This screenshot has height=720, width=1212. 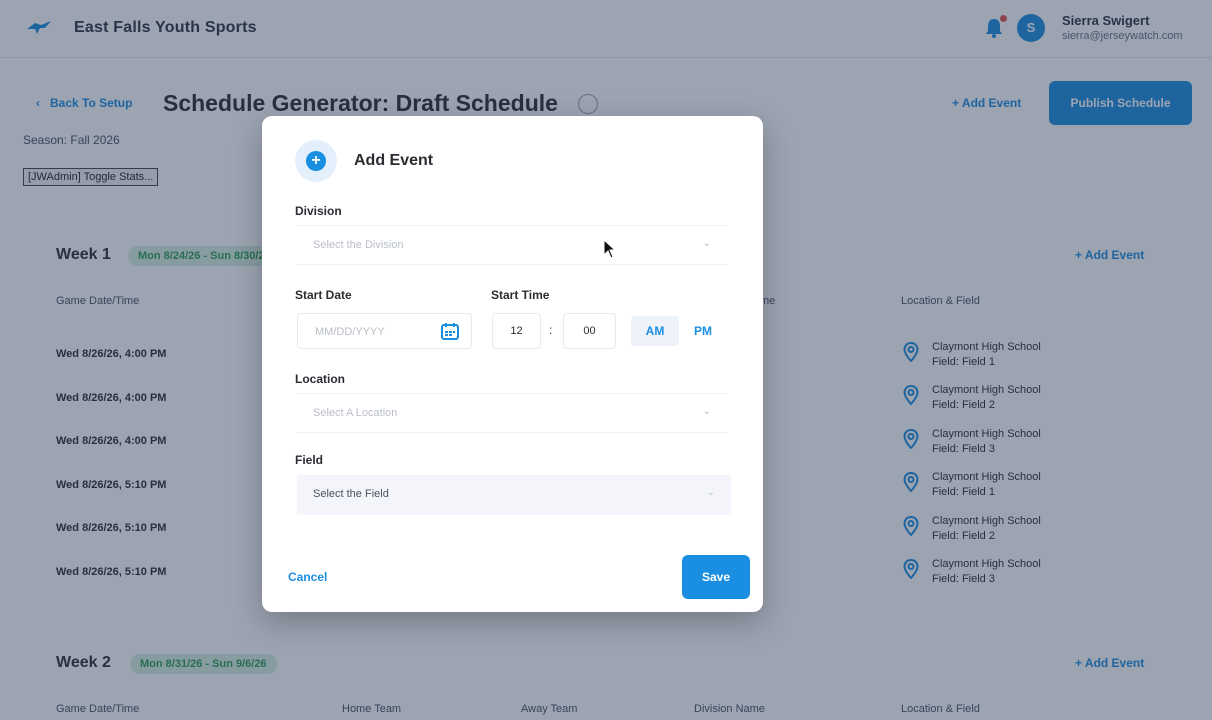 I want to click on cursor-icon, so click(x=610, y=249).